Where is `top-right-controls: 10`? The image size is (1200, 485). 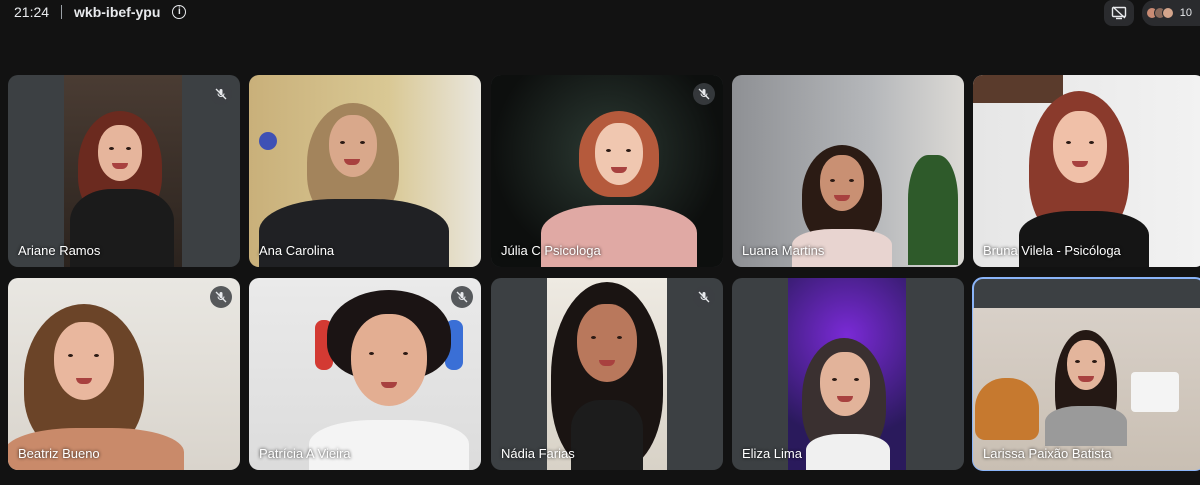 top-right-controls: 10 is located at coordinates (1151, 13).